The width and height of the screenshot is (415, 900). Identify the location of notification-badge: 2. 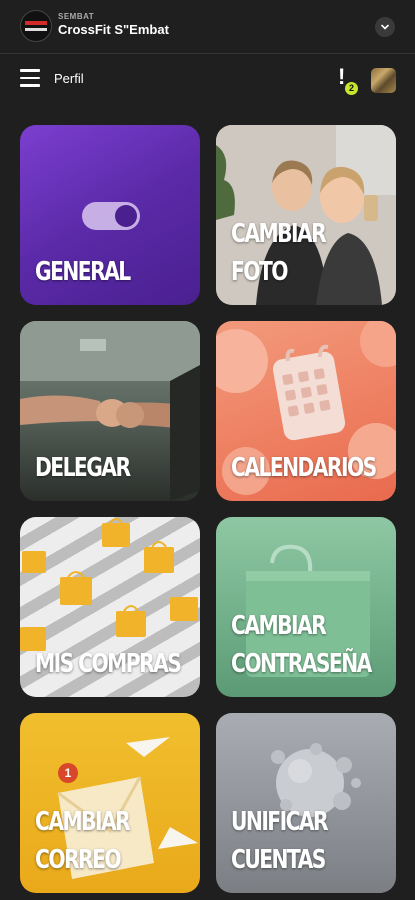
(351, 88).